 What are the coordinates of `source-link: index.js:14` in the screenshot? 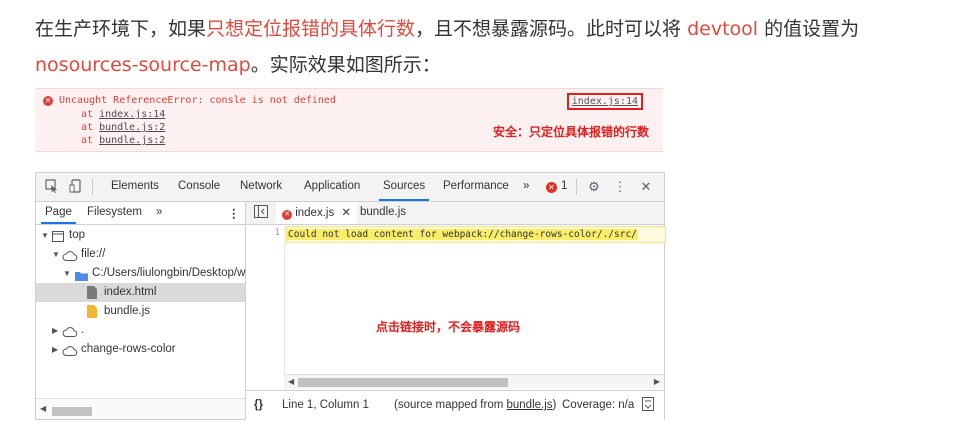 It's located at (604, 101).